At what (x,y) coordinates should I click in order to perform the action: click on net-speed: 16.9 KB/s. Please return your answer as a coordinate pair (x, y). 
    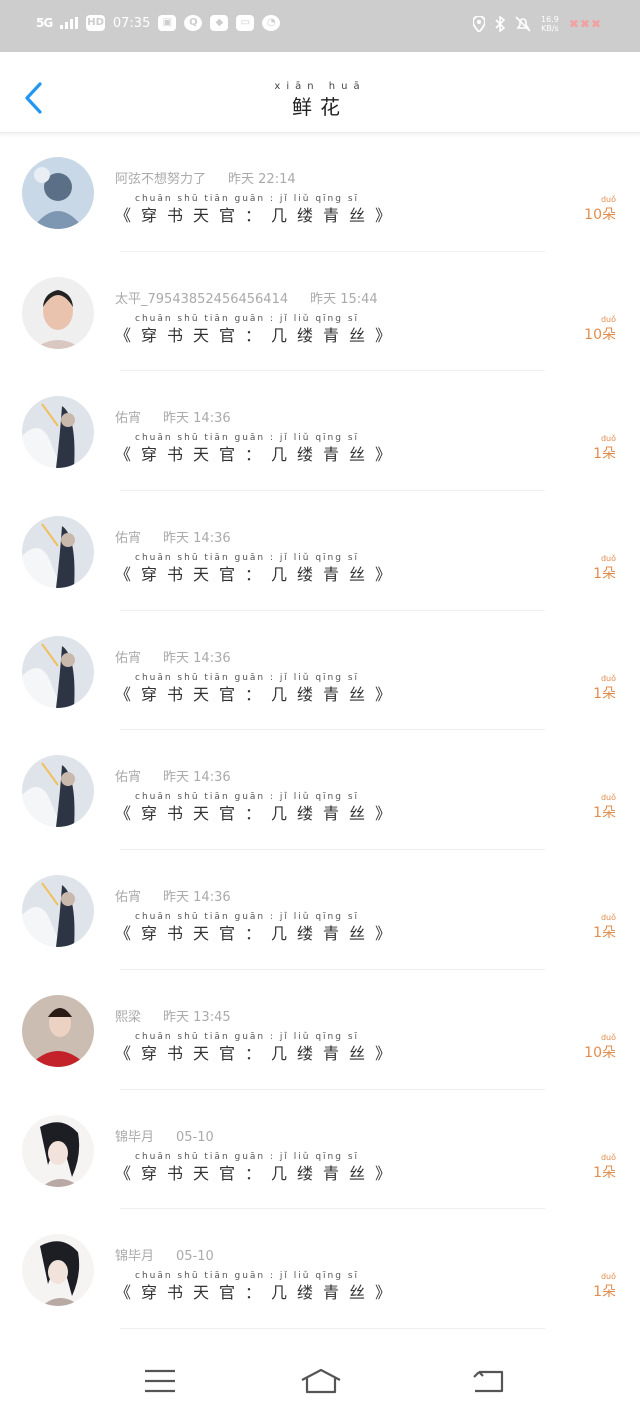
    Looking at the image, I should click on (550, 24).